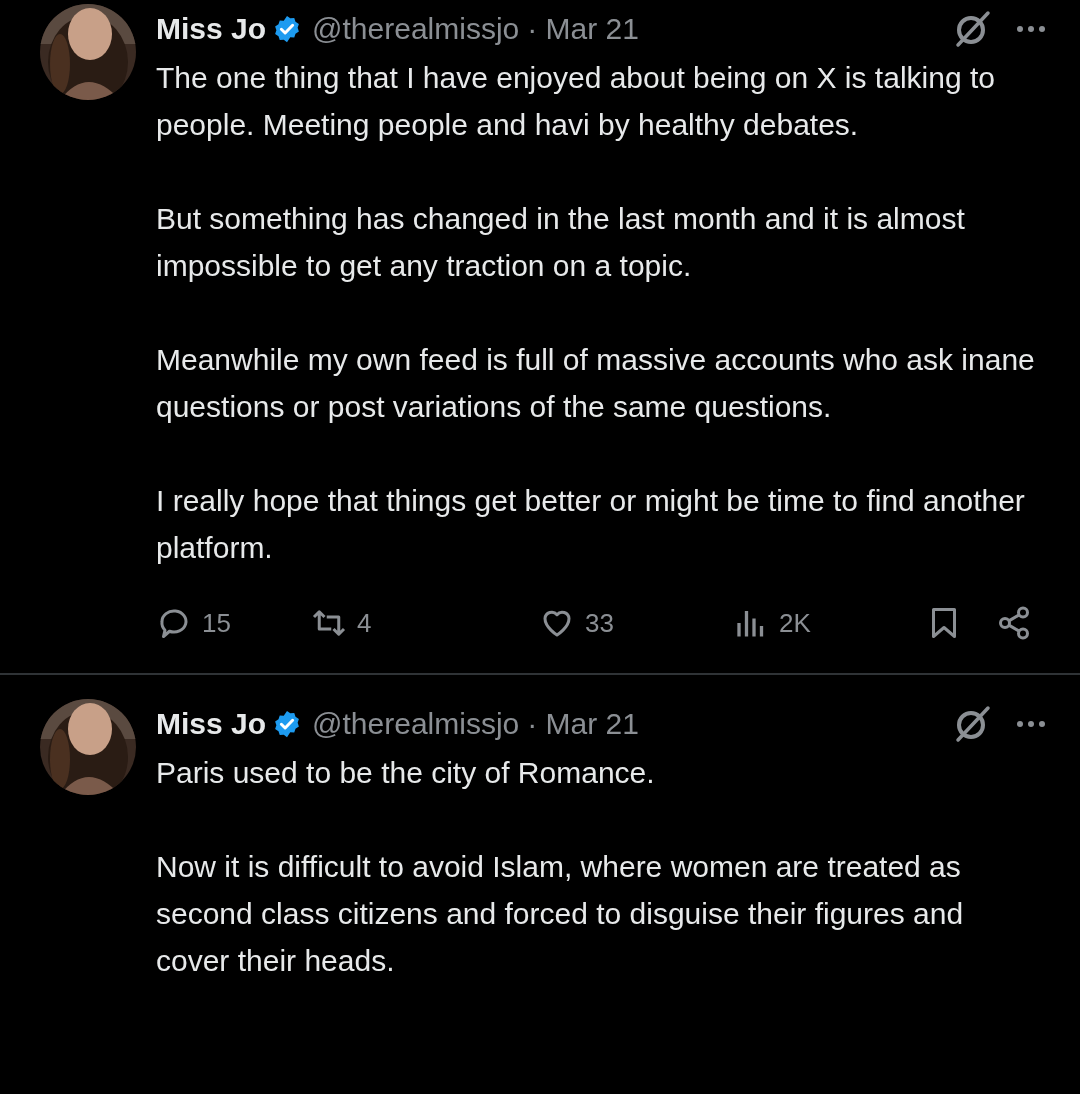  What do you see at coordinates (599, 623) in the screenshot?
I see `action-count: 33` at bounding box center [599, 623].